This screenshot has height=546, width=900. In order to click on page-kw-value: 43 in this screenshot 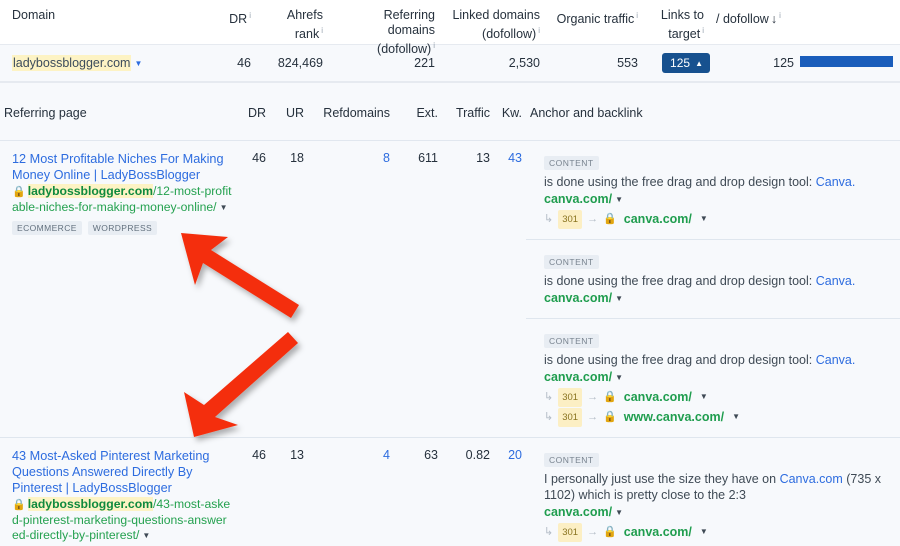, I will do `click(510, 294)`.